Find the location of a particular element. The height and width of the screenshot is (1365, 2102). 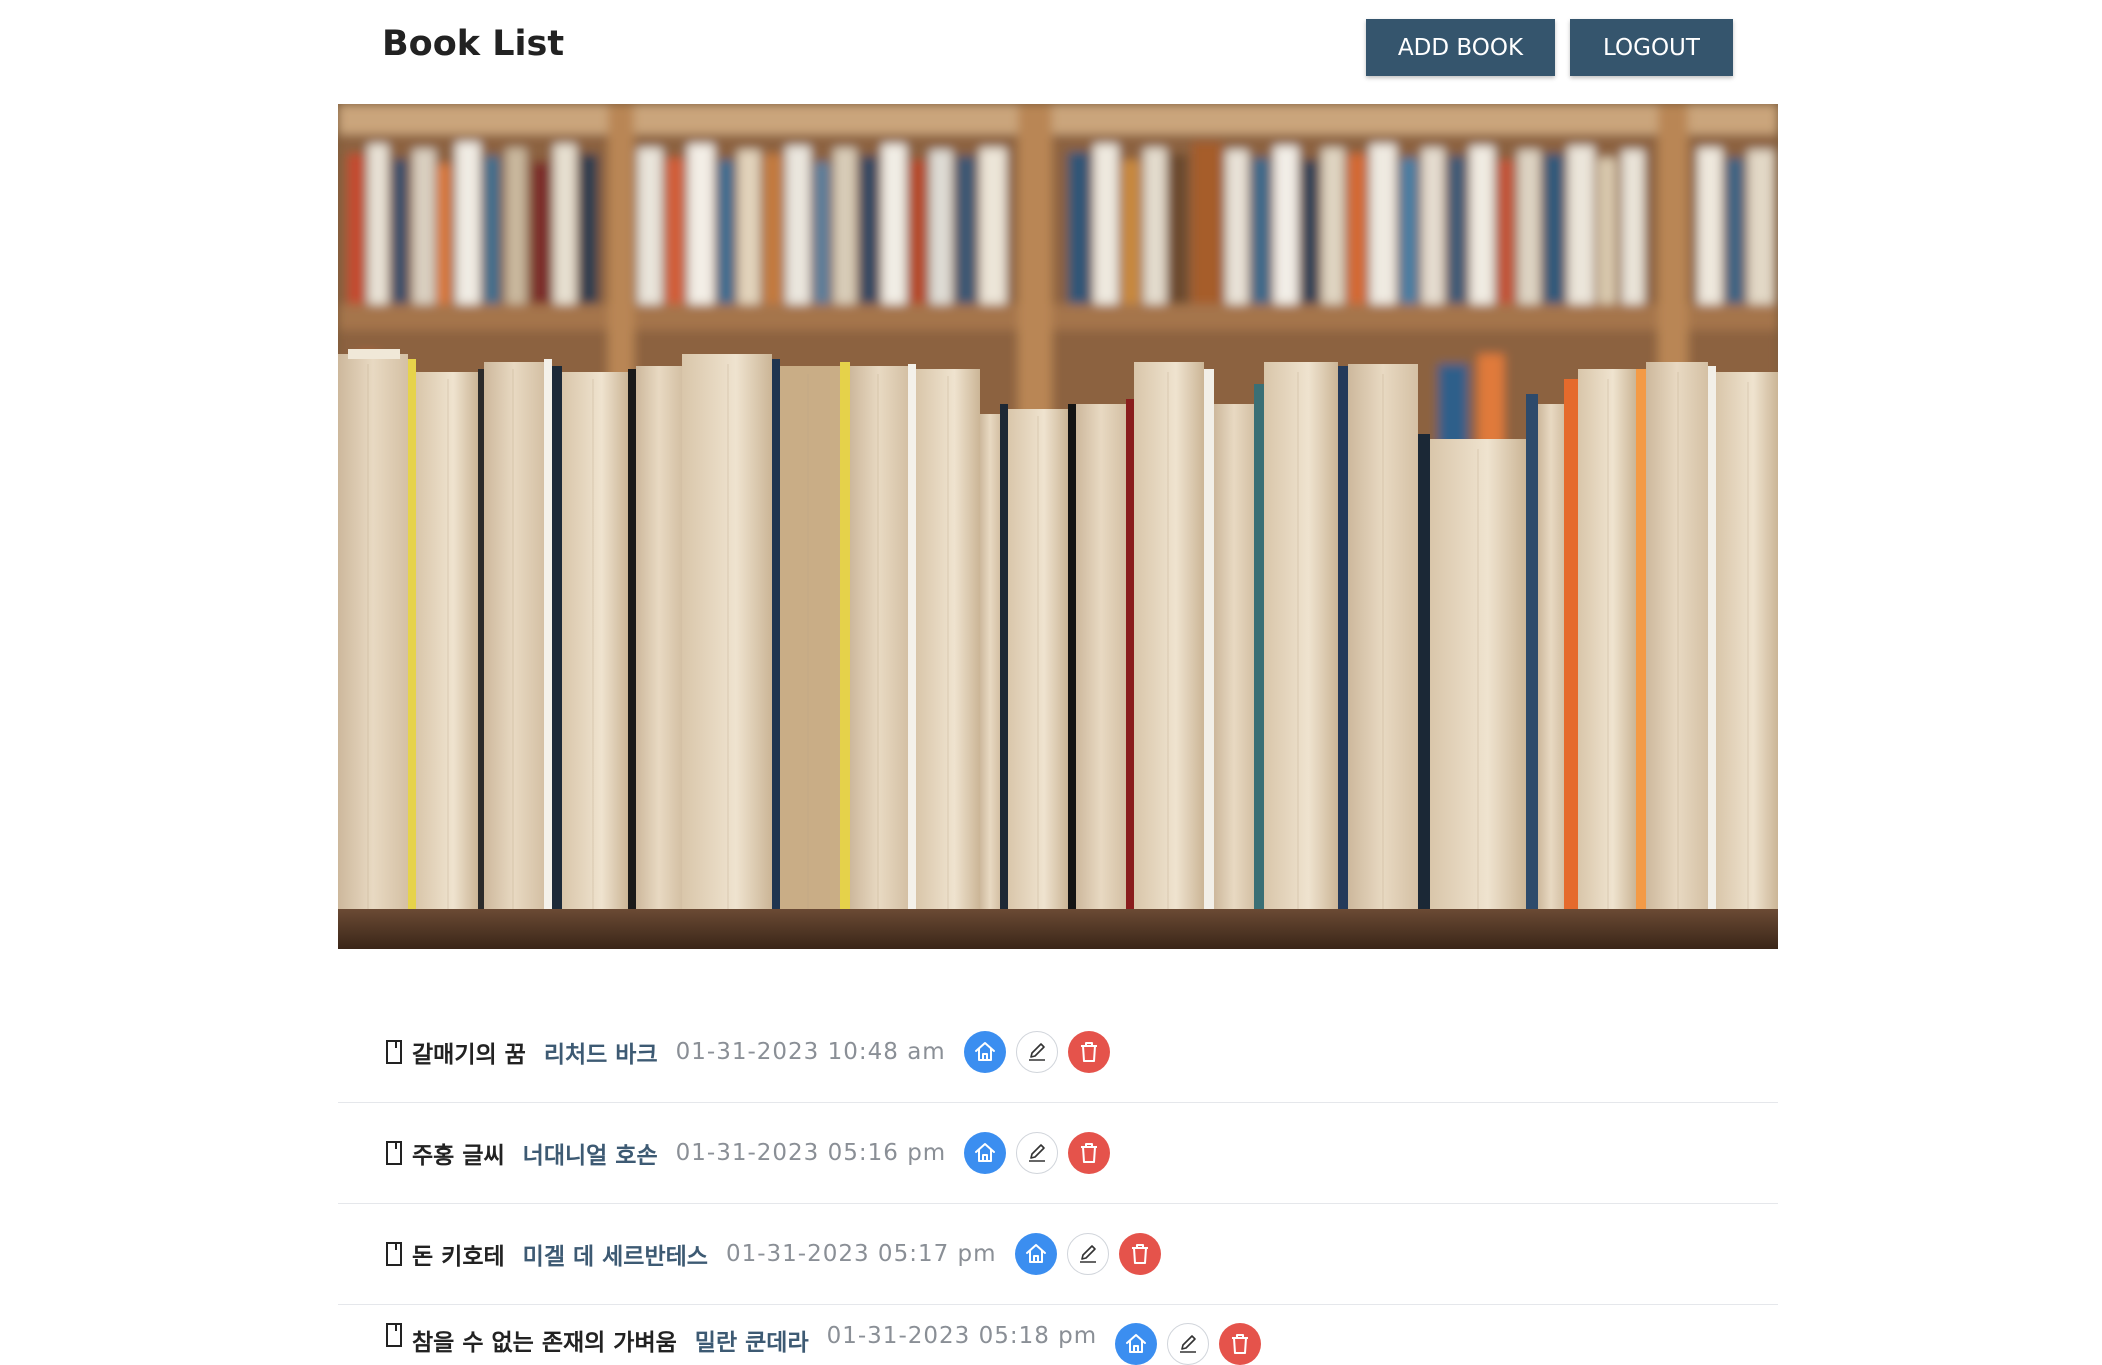

book-author: 밀란 쿤데라 is located at coordinates (751, 1343).